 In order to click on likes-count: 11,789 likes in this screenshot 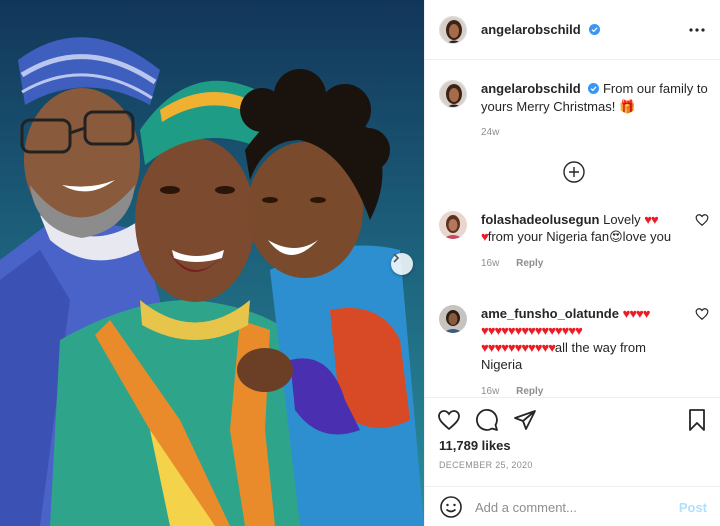, I will do `click(475, 445)`.